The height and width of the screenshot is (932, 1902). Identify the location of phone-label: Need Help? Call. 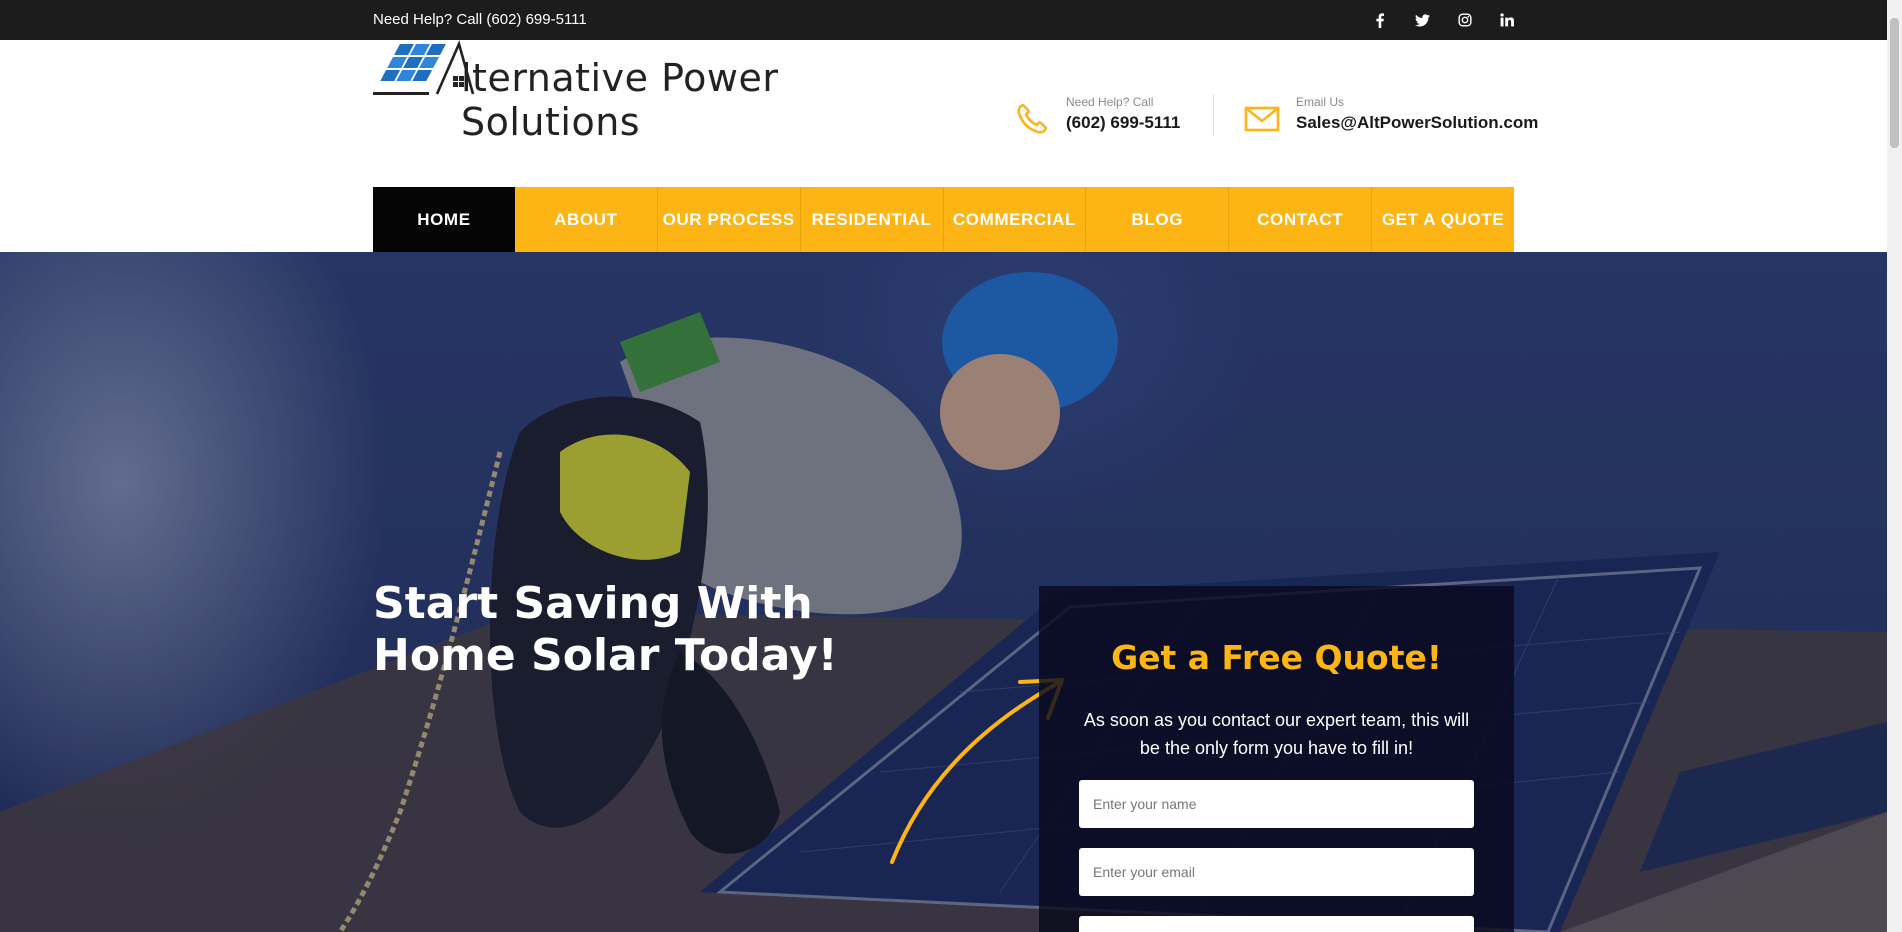
(1110, 102).